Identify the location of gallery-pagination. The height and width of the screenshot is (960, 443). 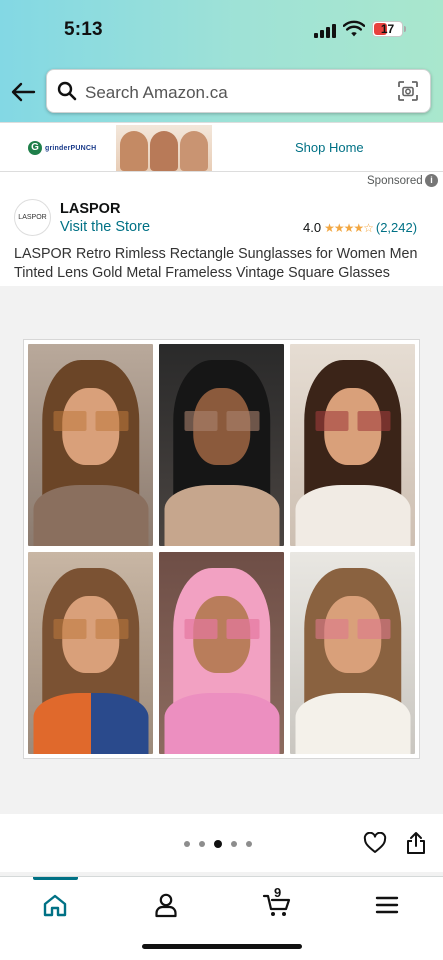
(218, 844).